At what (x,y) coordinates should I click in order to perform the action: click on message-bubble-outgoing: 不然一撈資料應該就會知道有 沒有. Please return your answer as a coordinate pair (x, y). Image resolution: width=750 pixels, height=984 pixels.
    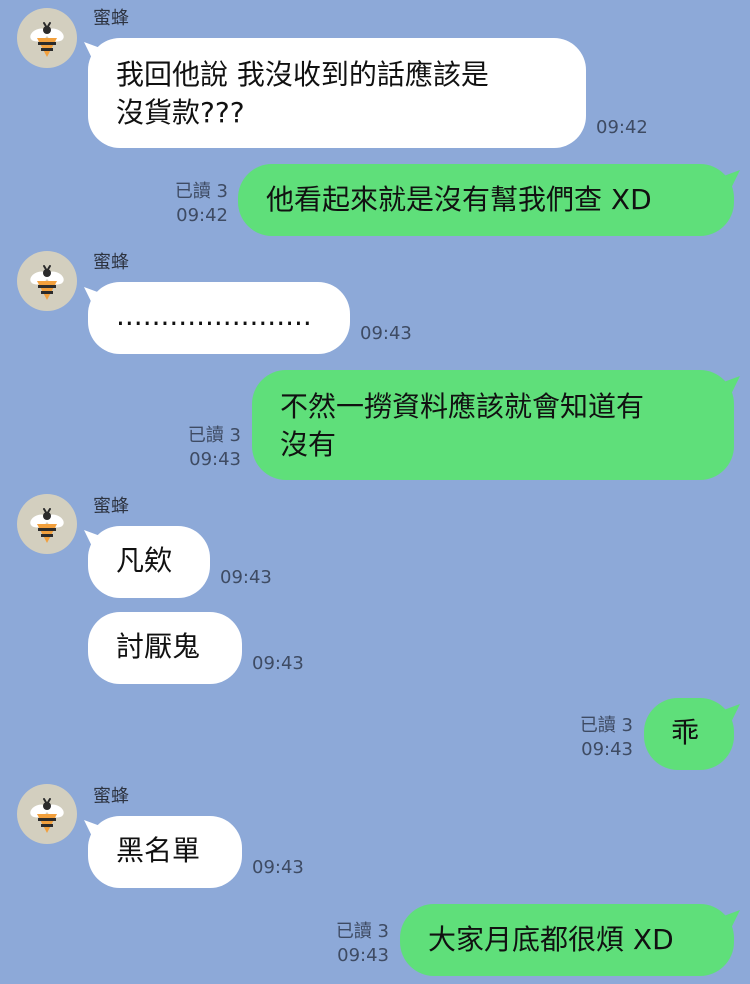
    Looking at the image, I should click on (493, 425).